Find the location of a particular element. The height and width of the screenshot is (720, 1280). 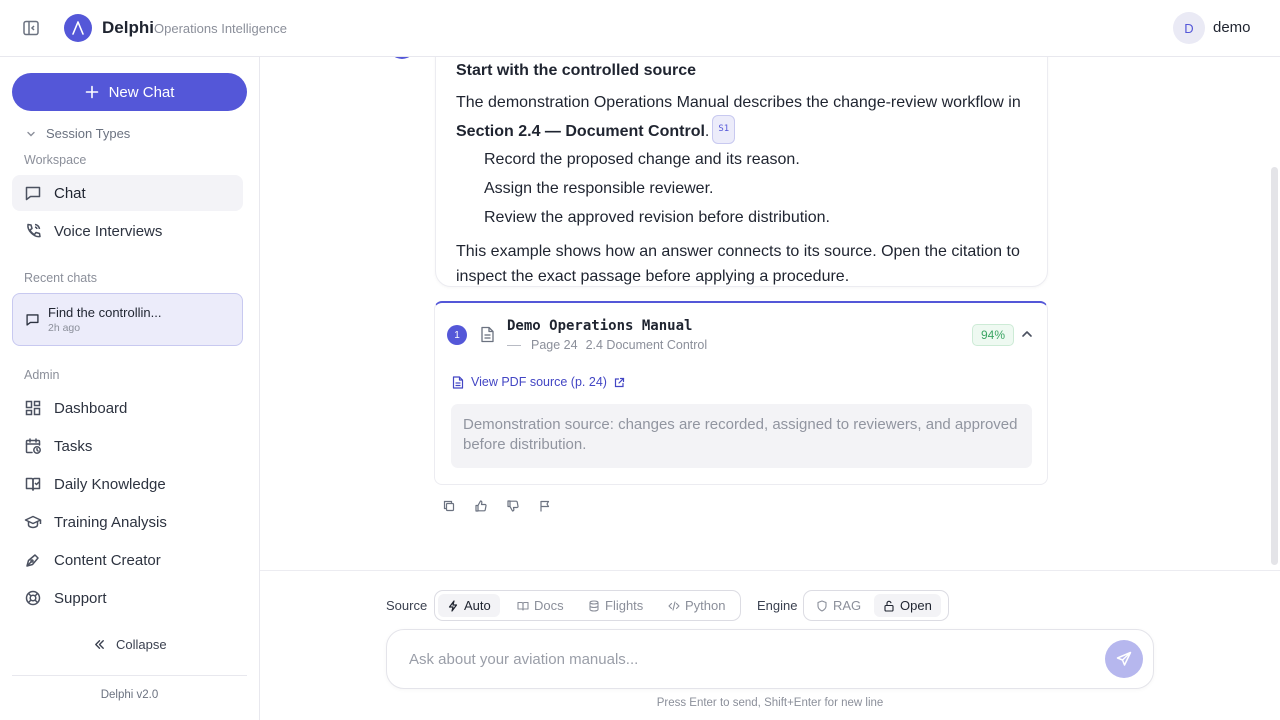

engine-selector-label: Engine is located at coordinates (777, 605).